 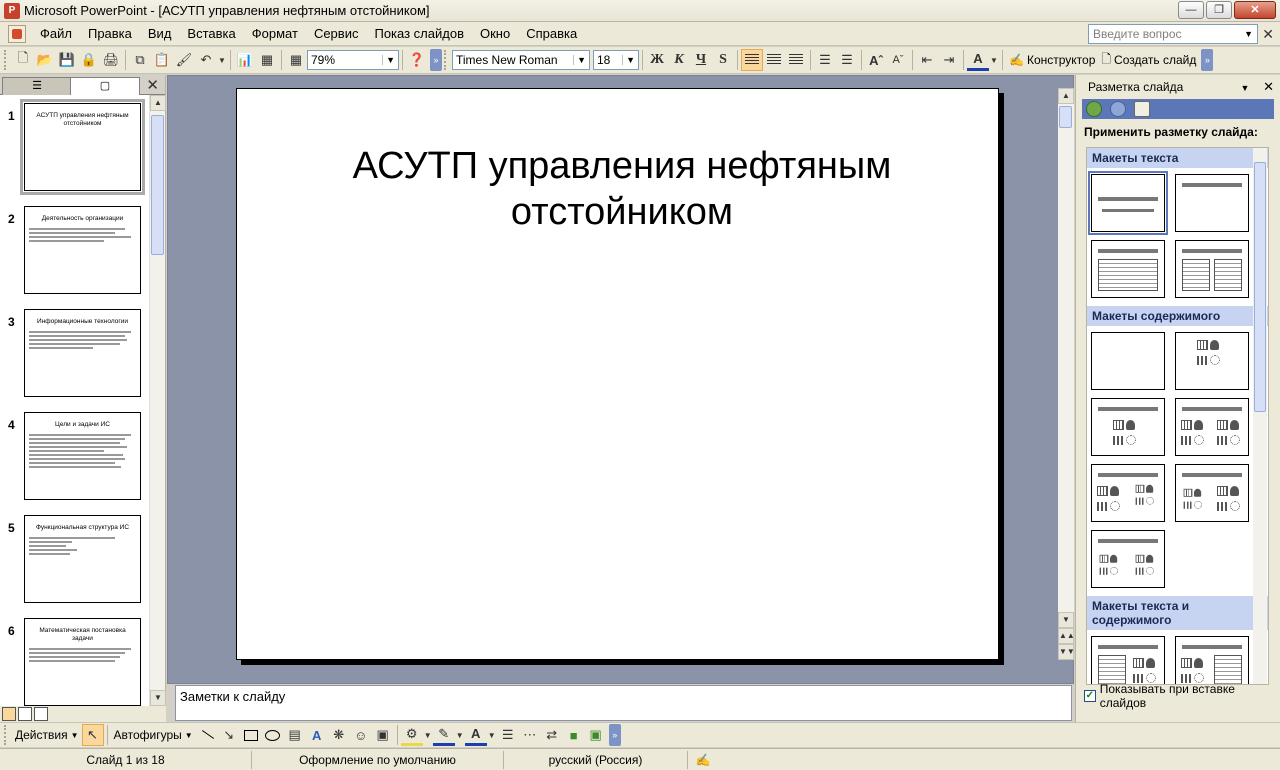 I want to click on line-color-icon: ✎, so click(x=443, y=735).